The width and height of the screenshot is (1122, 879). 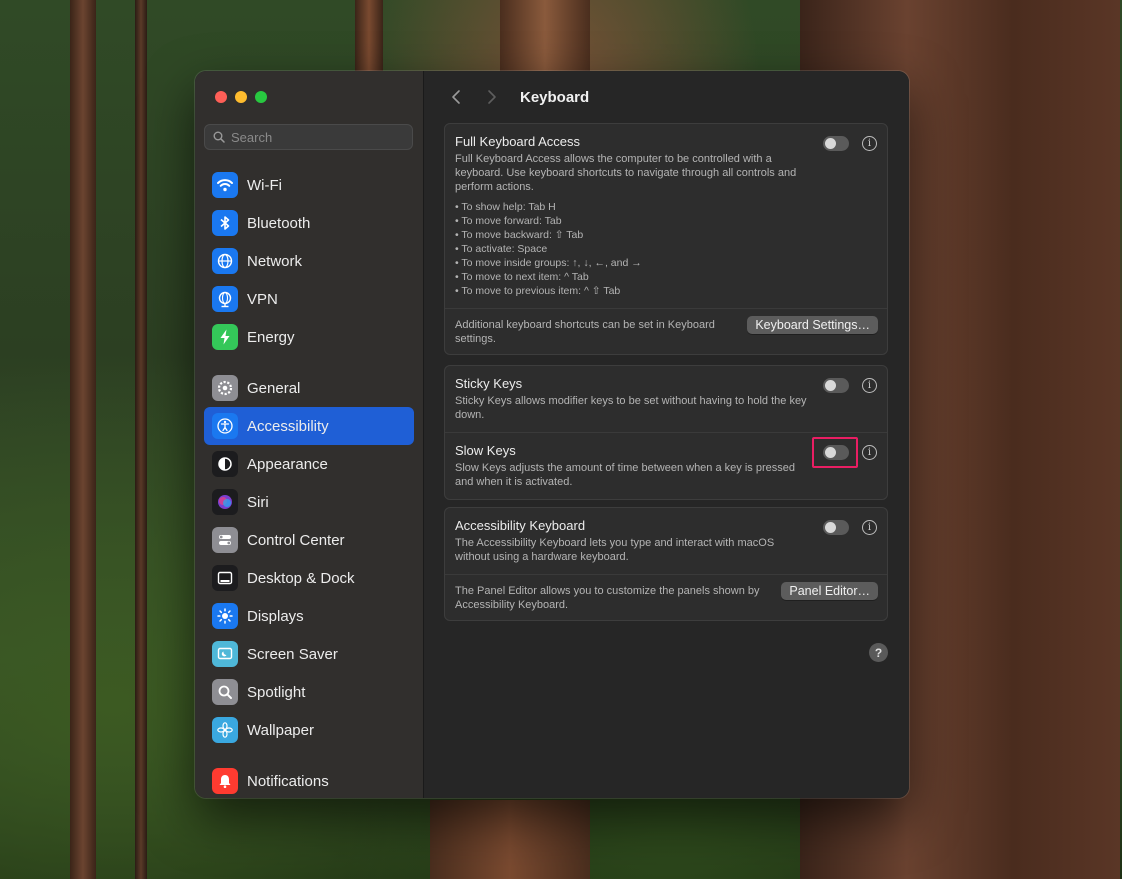 What do you see at coordinates (225, 185) in the screenshot?
I see `wifi-icon` at bounding box center [225, 185].